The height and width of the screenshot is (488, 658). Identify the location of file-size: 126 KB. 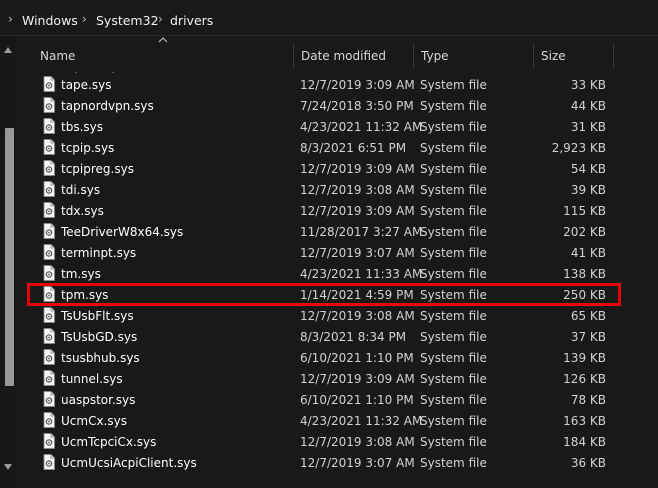
(584, 379).